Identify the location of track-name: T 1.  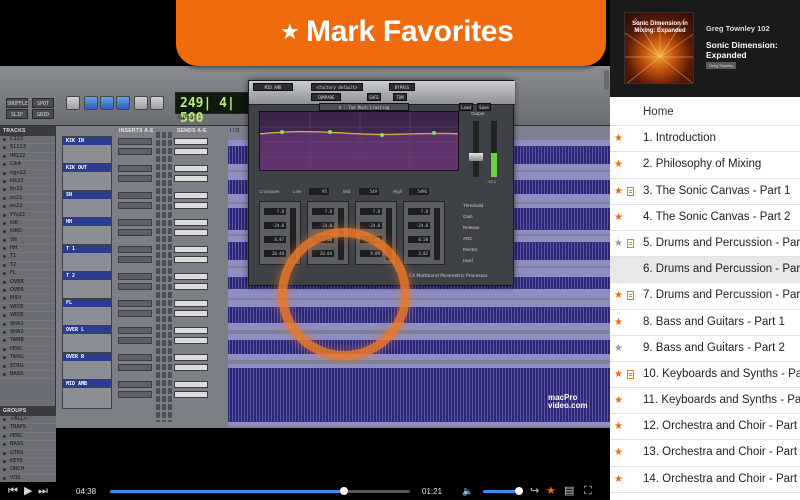
(87, 249).